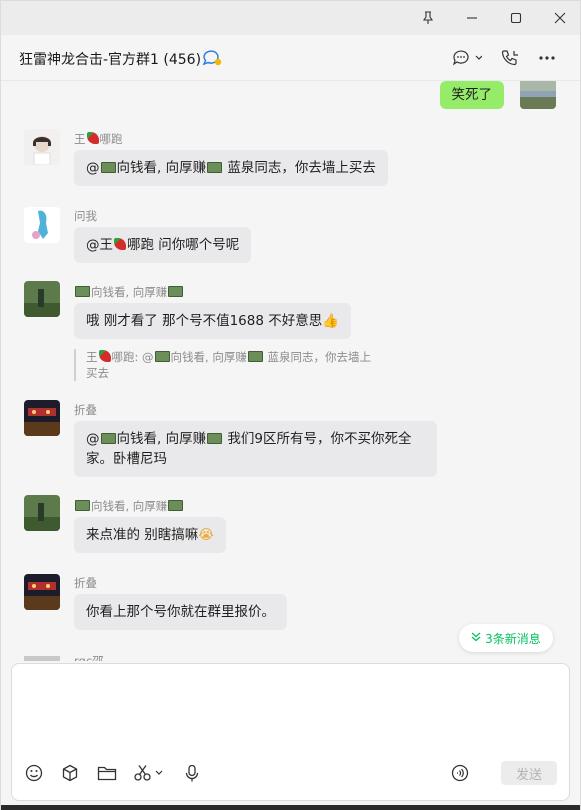  Describe the element at coordinates (224, 365) in the screenshot. I see `quoted-message: 王哪跑: @ 向钱看, 向厚赚 蓝泉同志，你去墙上买去` at that location.